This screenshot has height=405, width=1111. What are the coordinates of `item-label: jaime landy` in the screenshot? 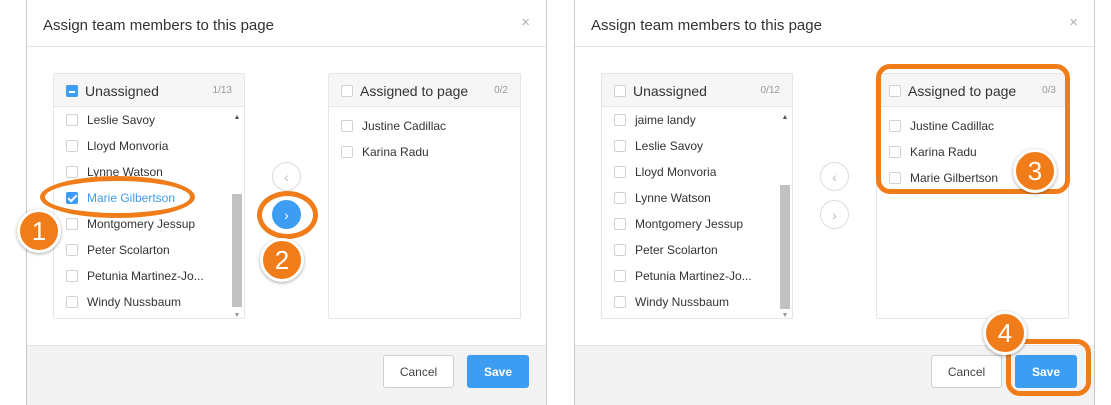 It's located at (665, 120).